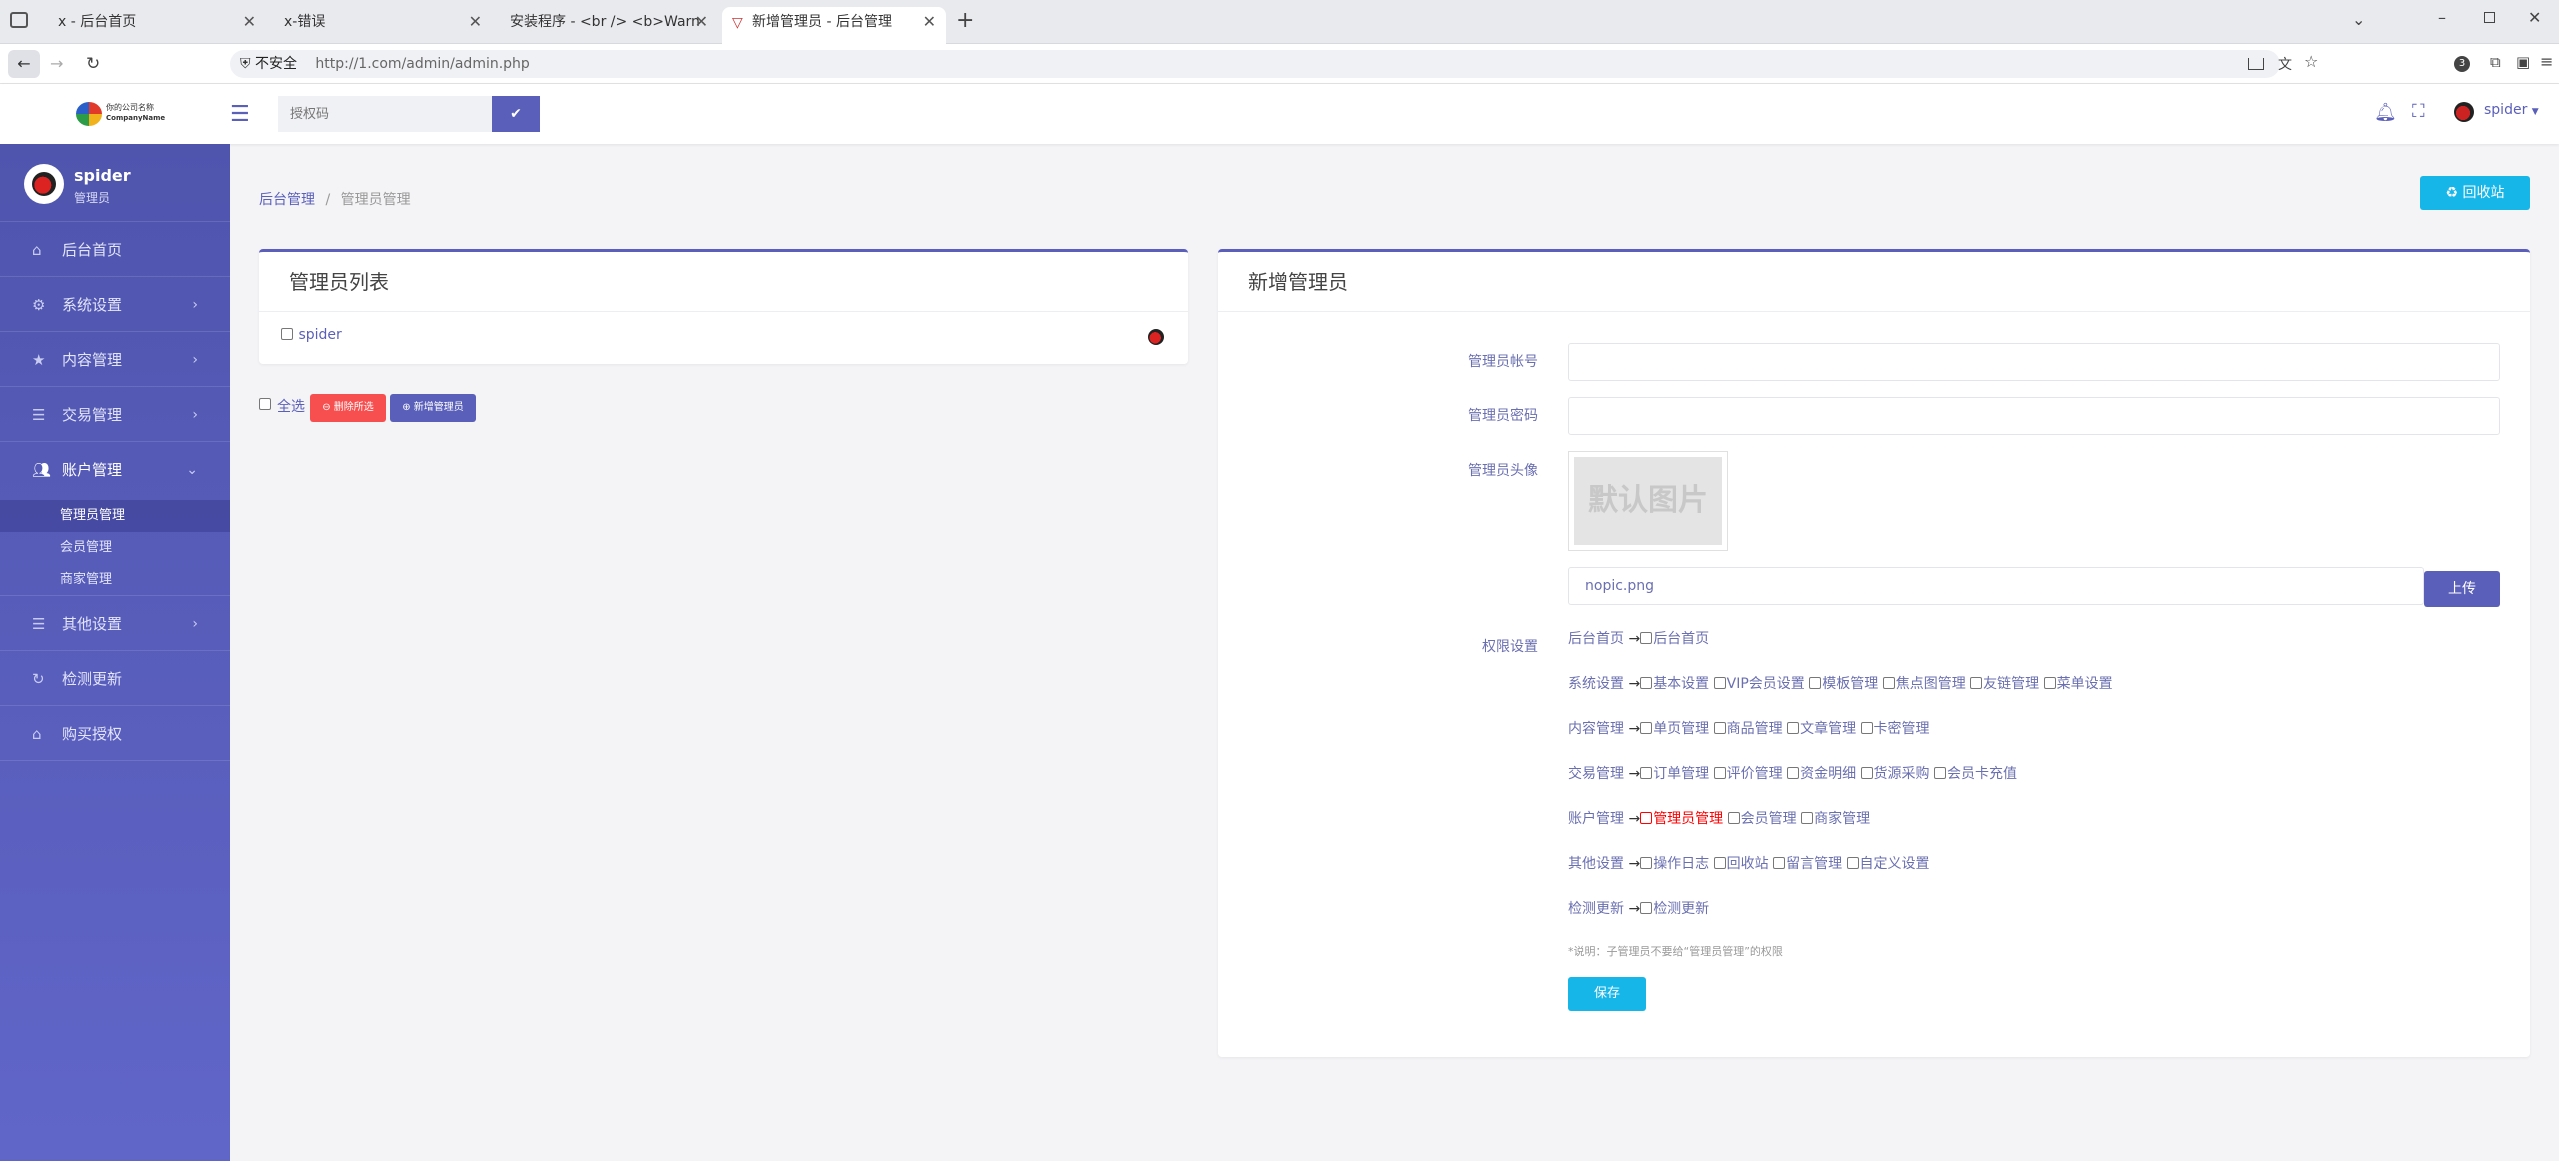 This screenshot has height=1161, width=2559. I want to click on download-icon, so click(2256, 64).